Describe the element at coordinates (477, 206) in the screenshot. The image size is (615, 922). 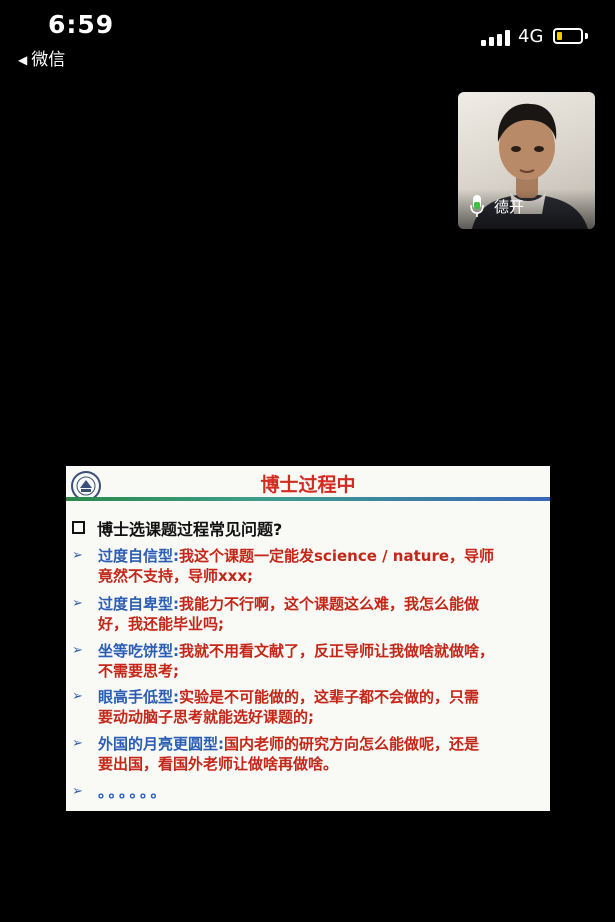
I see `microphone-icon` at that location.